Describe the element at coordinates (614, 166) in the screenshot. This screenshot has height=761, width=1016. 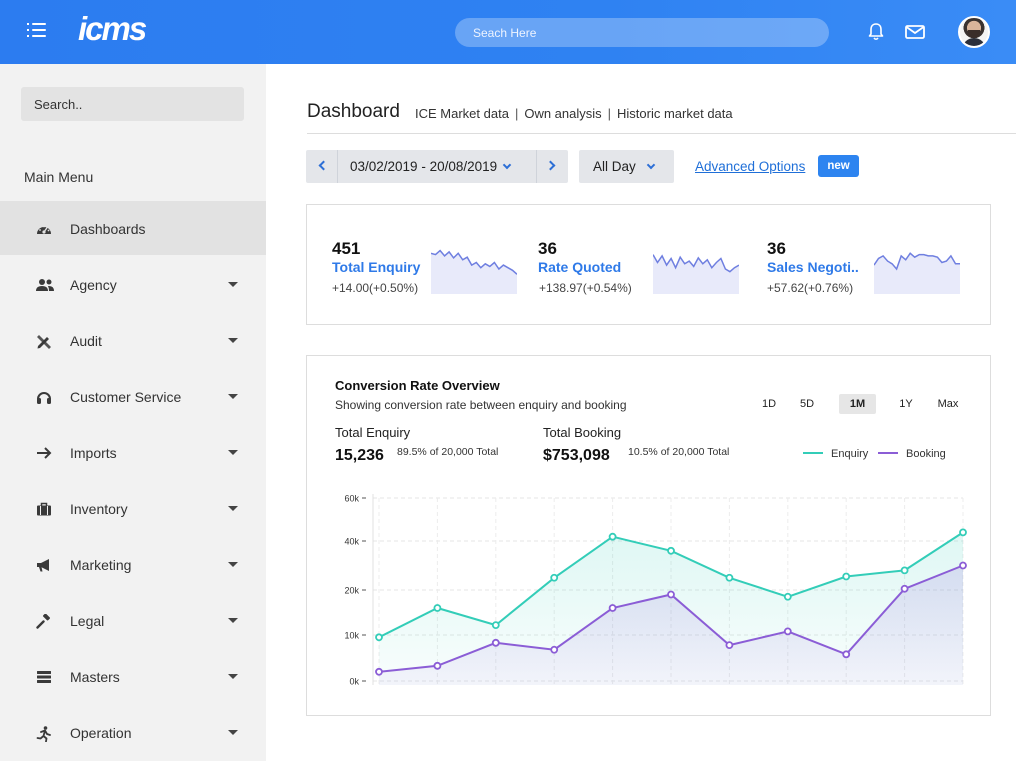
I see `period-value: All Day` at that location.